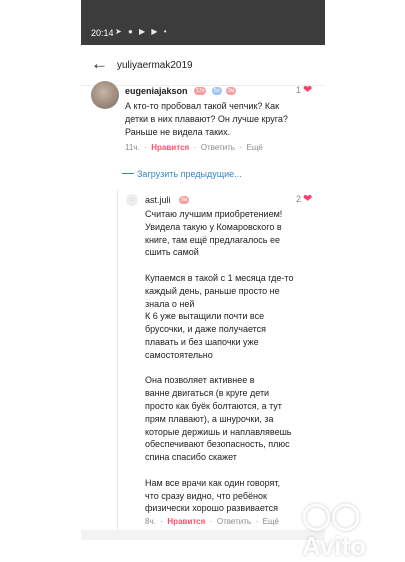 This screenshot has height=562, width=405. What do you see at coordinates (156, 91) in the screenshot?
I see `comment-username: eugeniajakson` at bounding box center [156, 91].